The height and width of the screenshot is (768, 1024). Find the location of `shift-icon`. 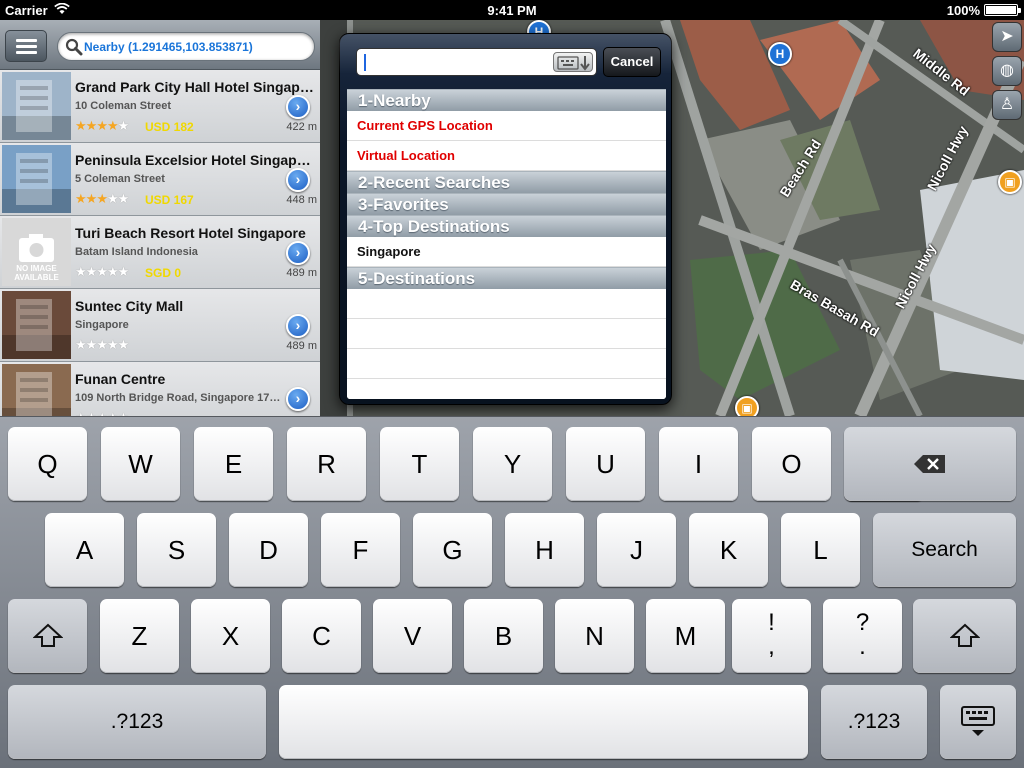

shift-icon is located at coordinates (964, 635).